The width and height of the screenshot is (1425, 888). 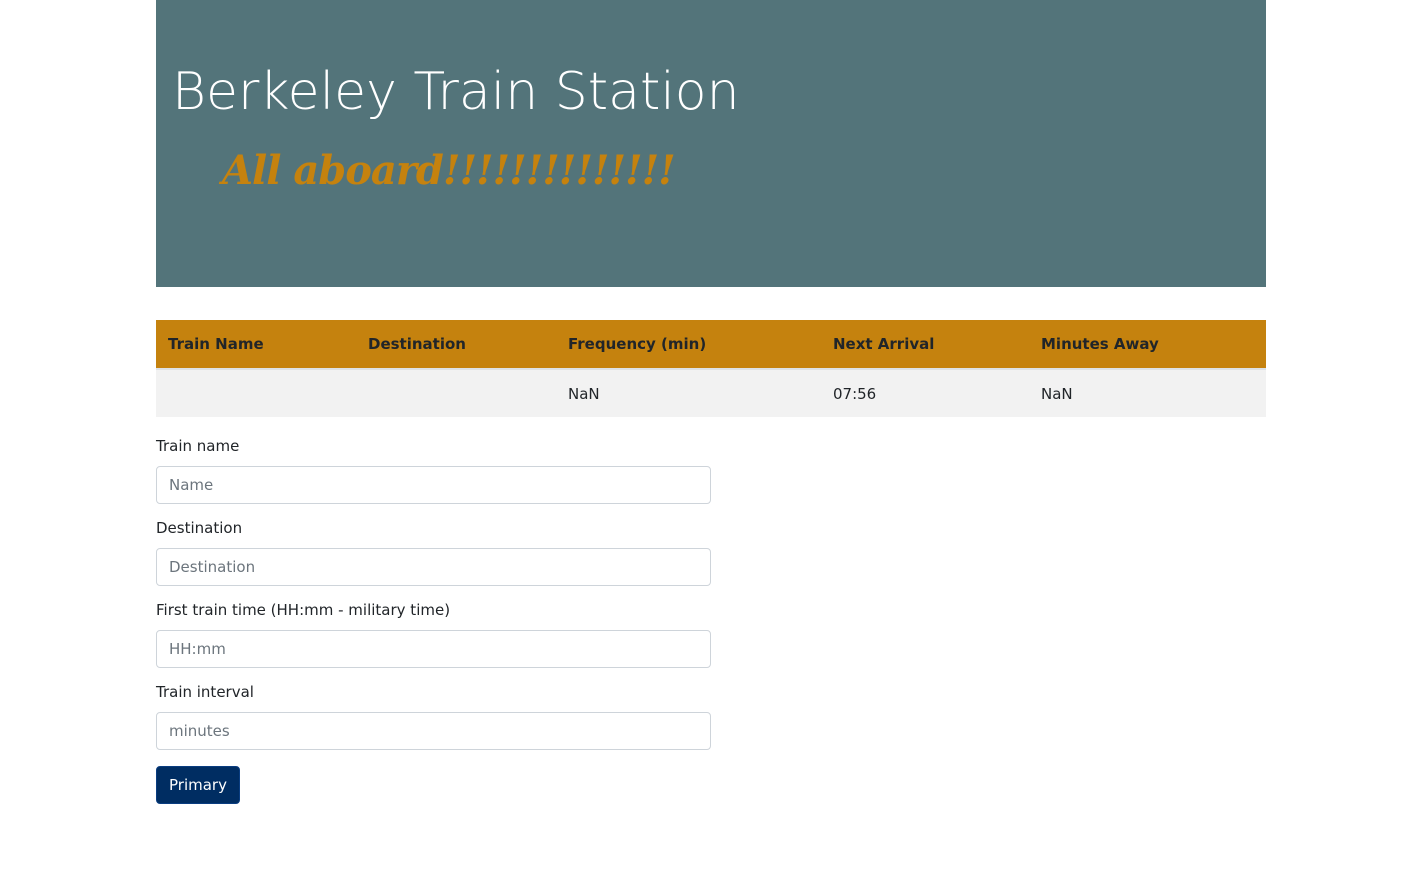 I want to click on page-title: Berkeley Train Station, so click(x=456, y=92).